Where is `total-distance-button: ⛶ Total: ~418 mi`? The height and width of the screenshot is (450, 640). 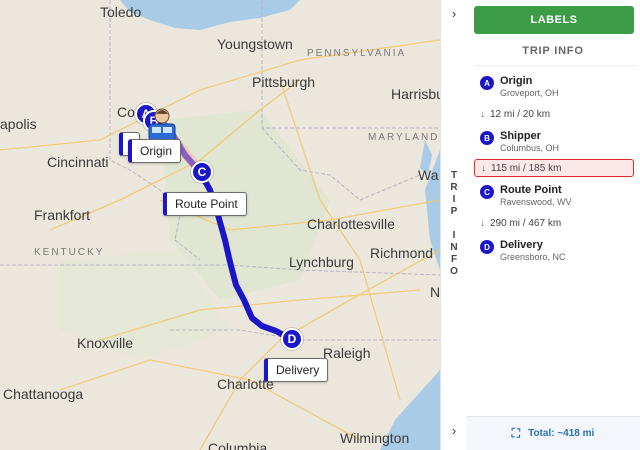 total-distance-button: ⛶ Total: ~418 mi is located at coordinates (553, 433).